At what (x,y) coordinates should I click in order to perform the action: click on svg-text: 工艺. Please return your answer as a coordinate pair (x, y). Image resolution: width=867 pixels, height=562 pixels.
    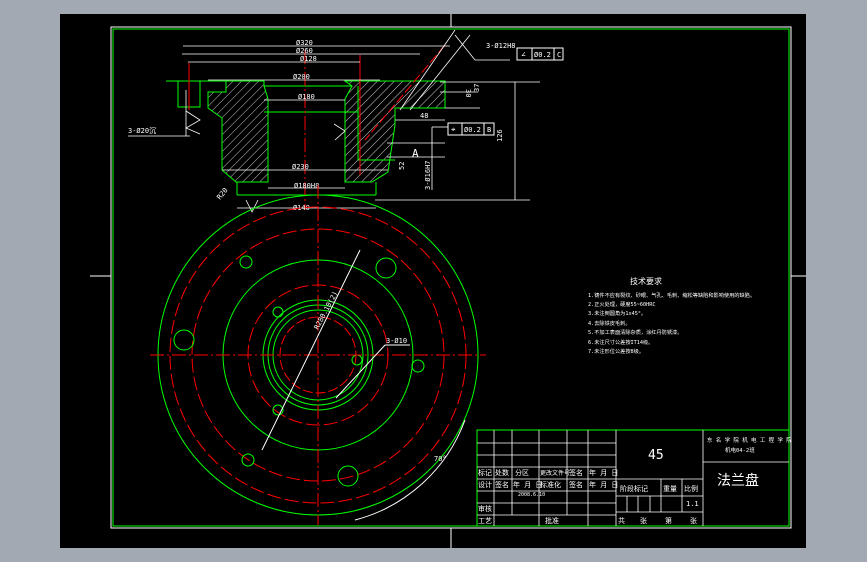
    Looking at the image, I should click on (485, 521).